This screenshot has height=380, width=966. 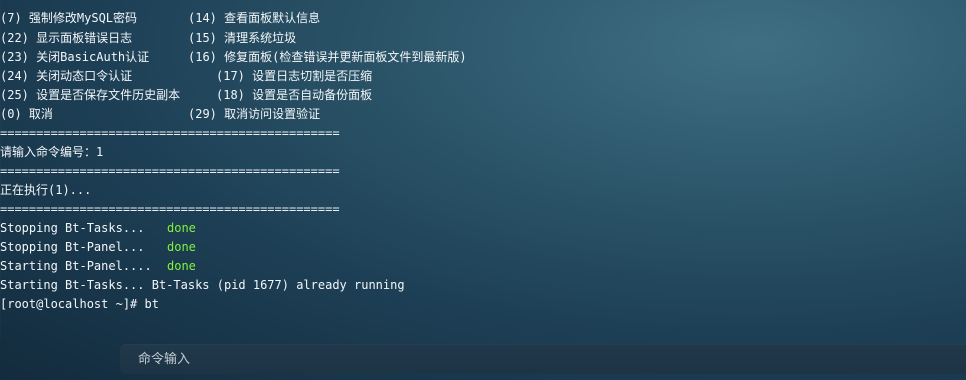 What do you see at coordinates (66, 76) in the screenshot?
I see `menu-option-24: (24) 关闭动态口令认证` at bounding box center [66, 76].